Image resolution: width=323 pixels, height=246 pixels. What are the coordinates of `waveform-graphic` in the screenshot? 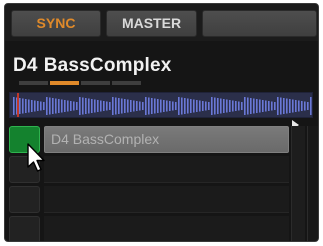 It's located at (162, 105).